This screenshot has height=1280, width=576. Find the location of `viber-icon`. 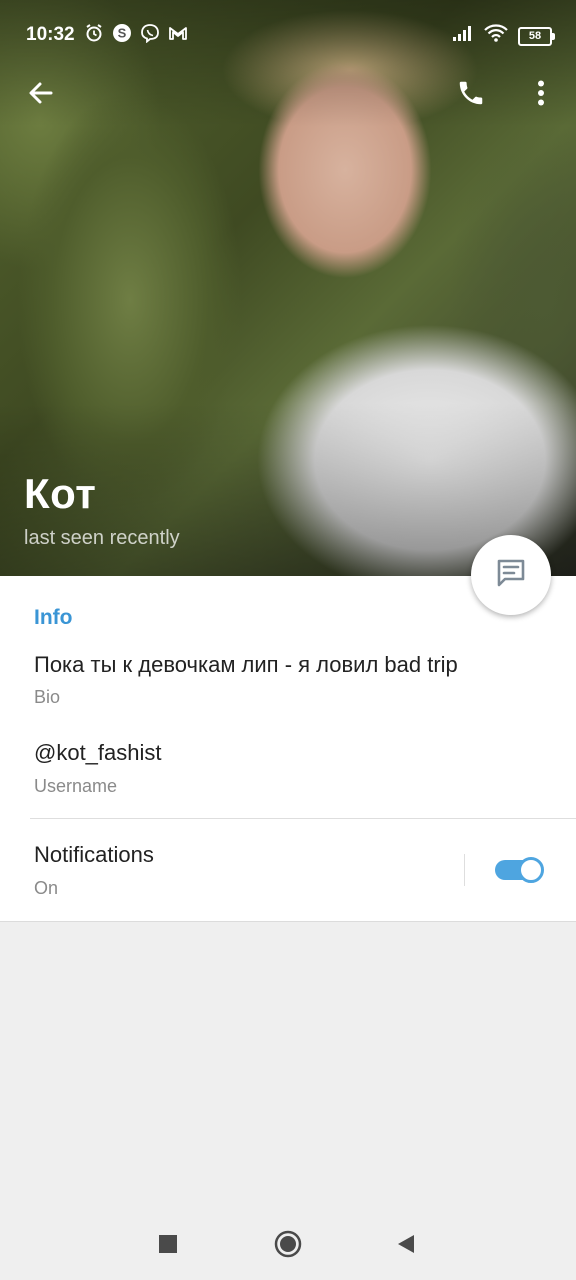

viber-icon is located at coordinates (150, 33).